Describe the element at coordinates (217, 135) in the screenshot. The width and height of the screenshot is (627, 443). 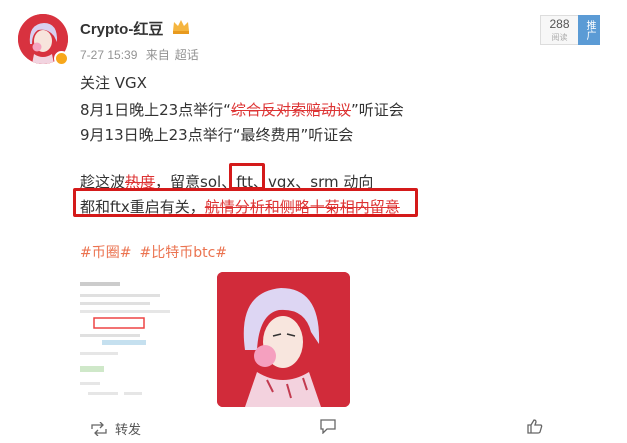
I see `content-line-3: 9月13日晚上23点举行“最终费用”听证会` at that location.